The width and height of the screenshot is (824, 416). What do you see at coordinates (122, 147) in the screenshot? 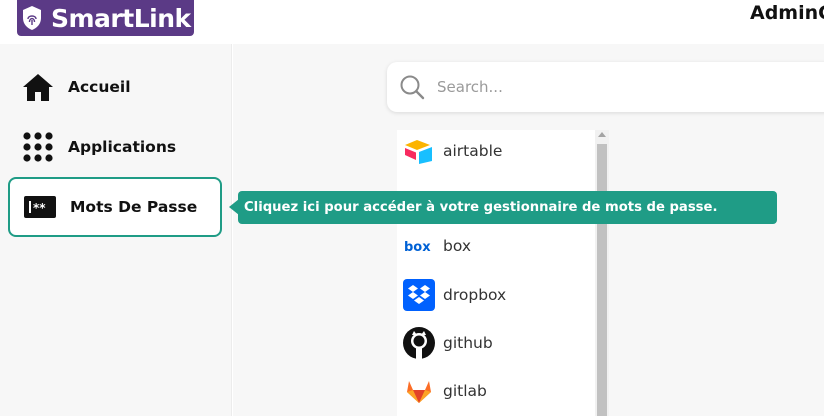
I see `sidebar-item-label: Applications` at bounding box center [122, 147].